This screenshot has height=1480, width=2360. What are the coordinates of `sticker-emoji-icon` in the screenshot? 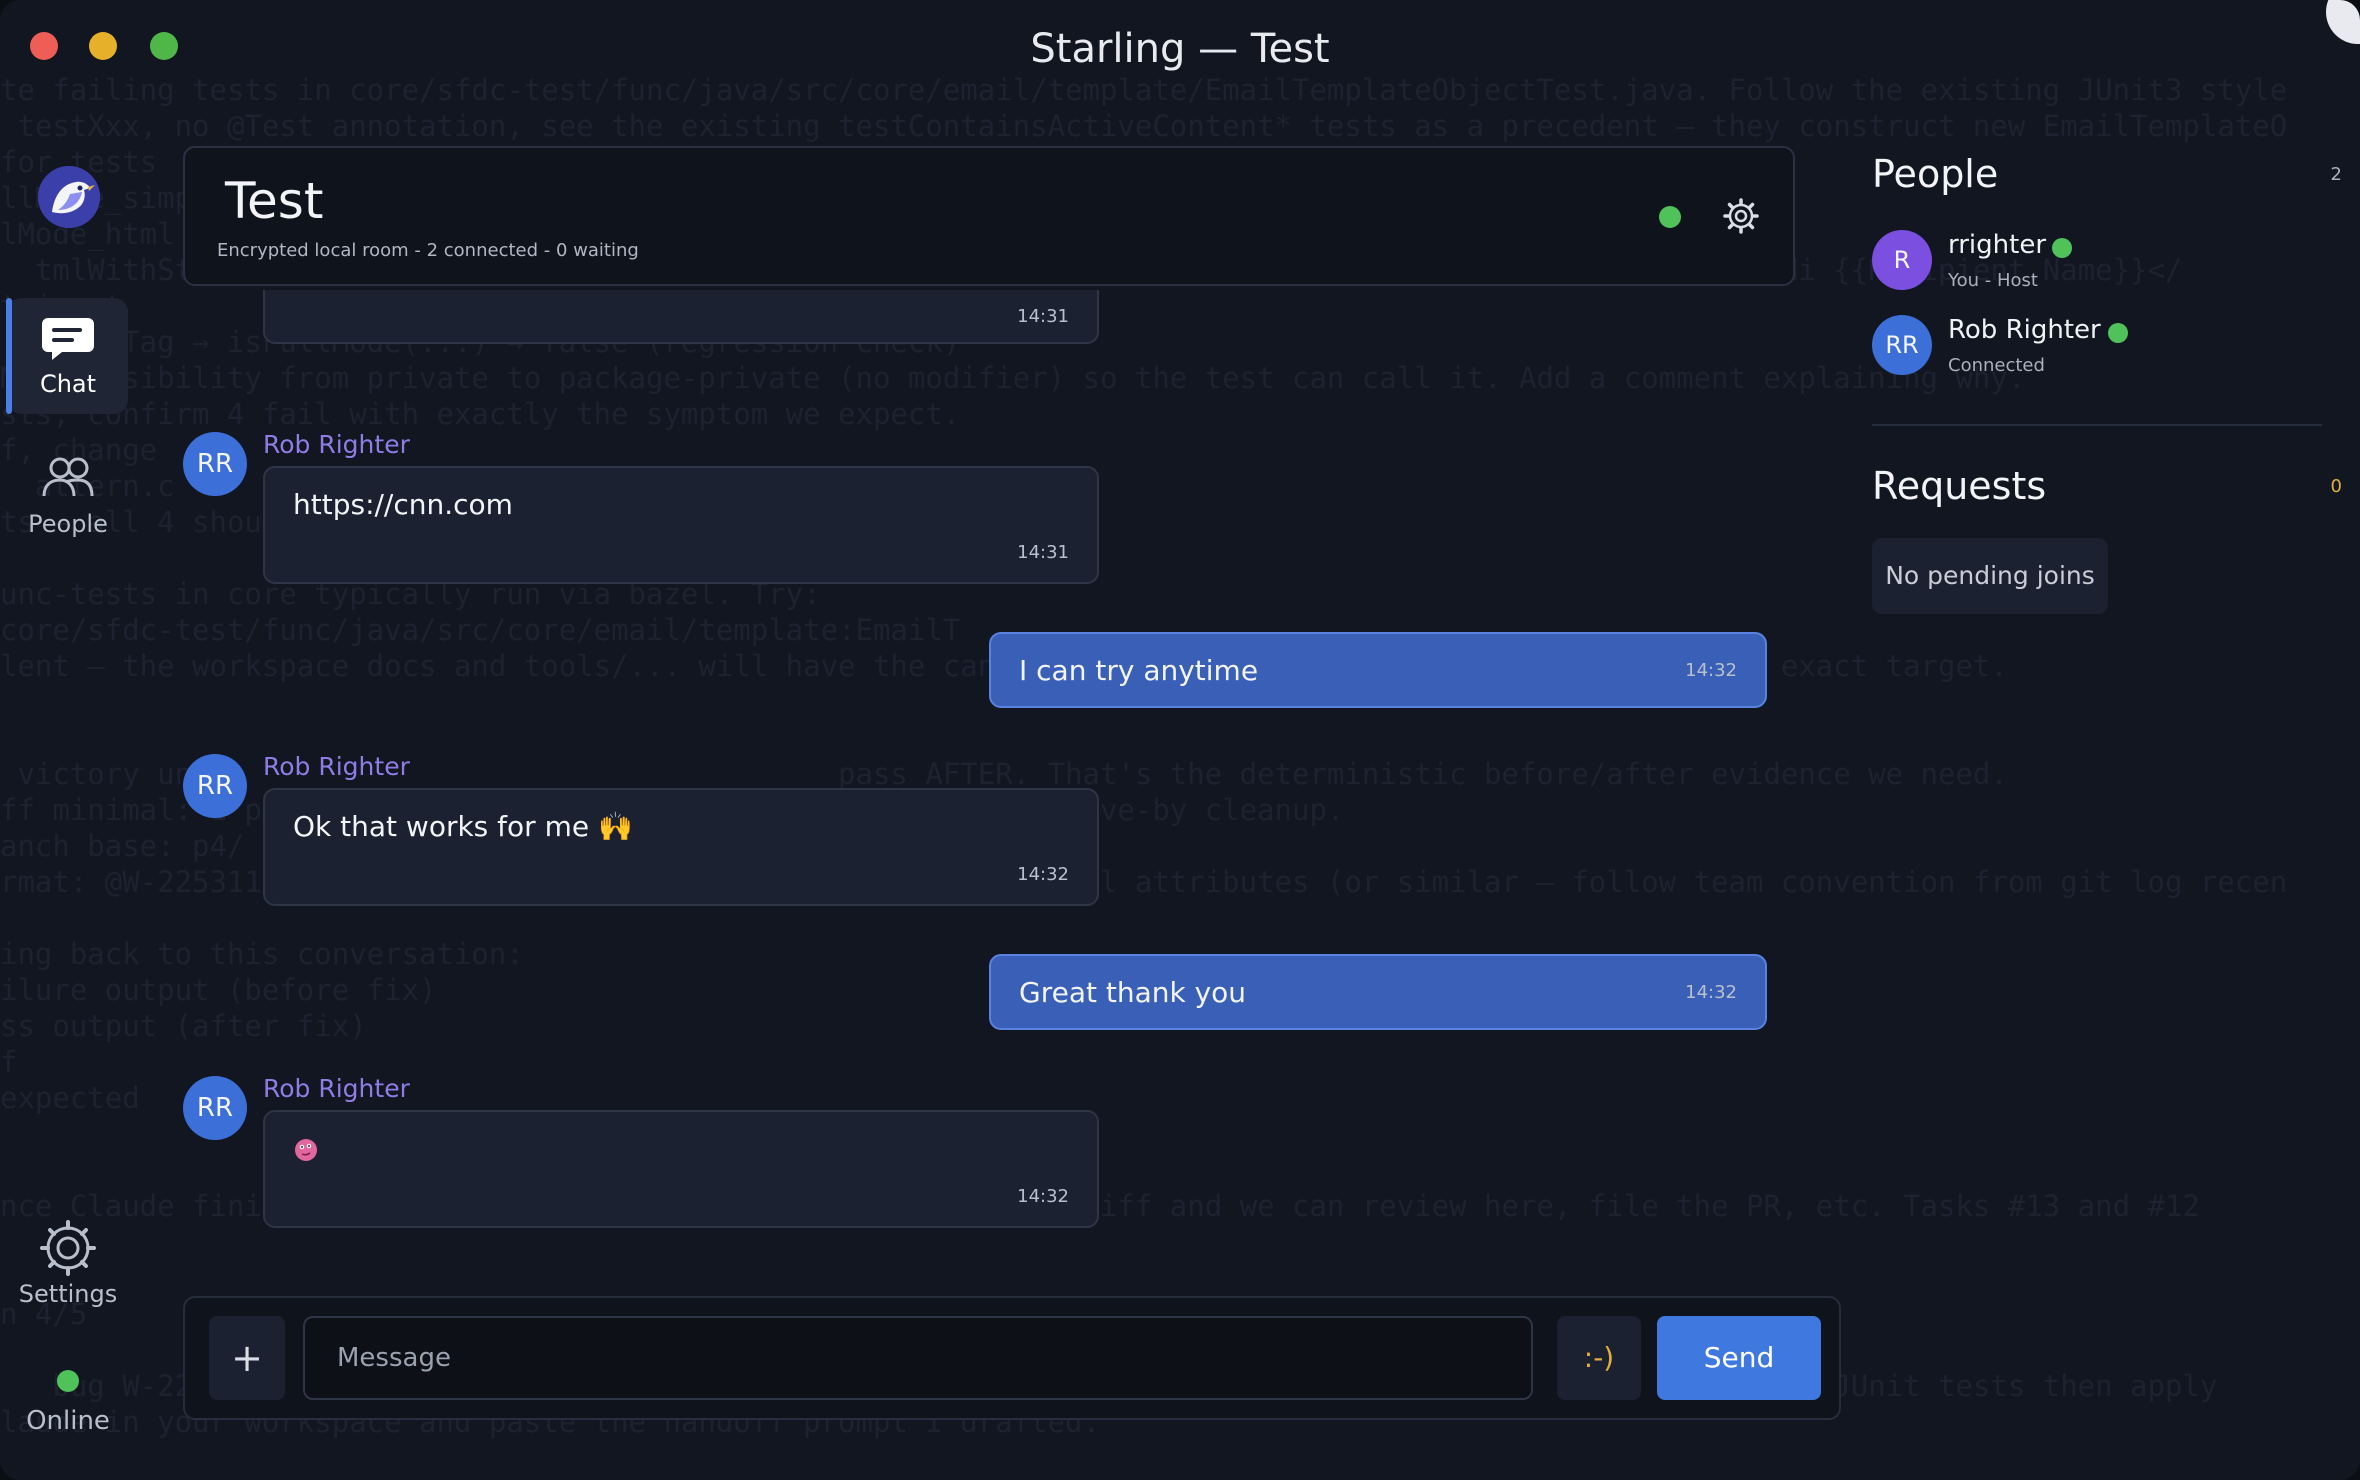 It's located at (306, 1149).